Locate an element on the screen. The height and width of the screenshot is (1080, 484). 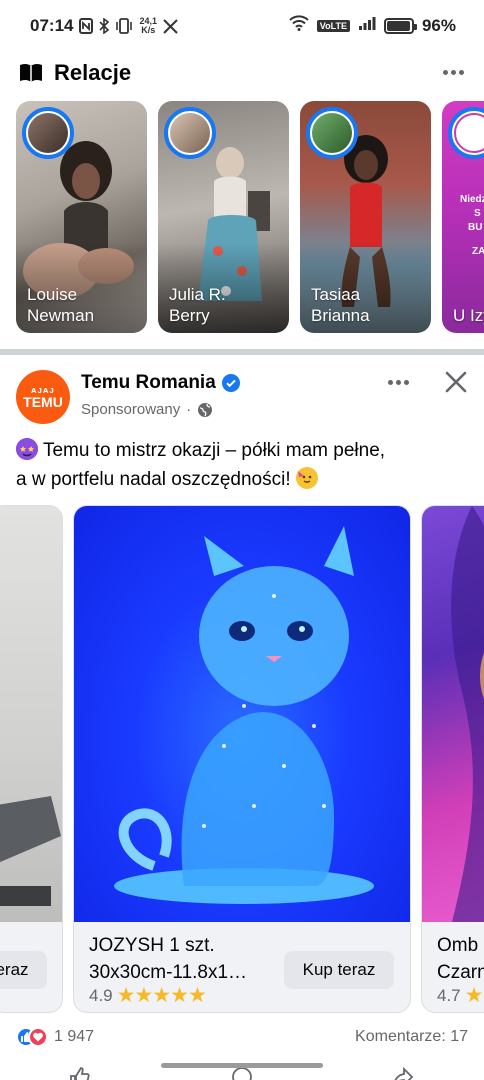
story-name-line2: Newman is located at coordinates (61, 315).